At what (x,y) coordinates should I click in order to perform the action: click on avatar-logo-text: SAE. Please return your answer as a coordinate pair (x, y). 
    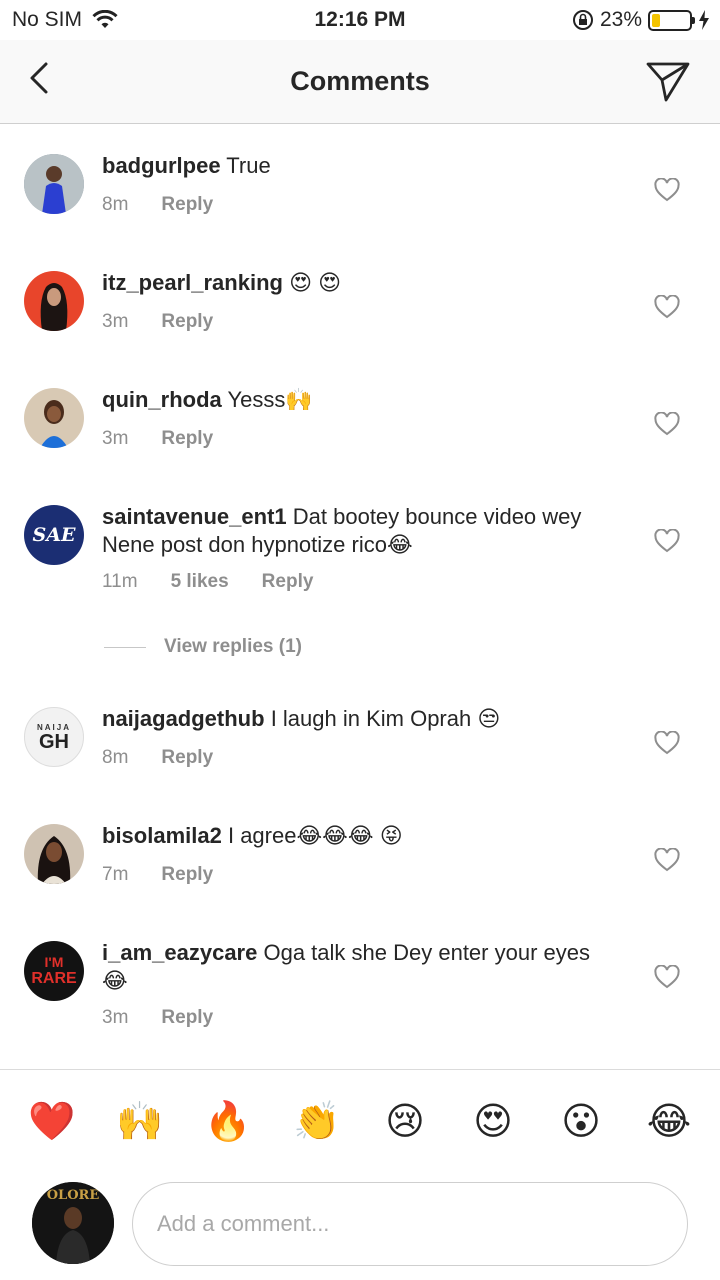
    Looking at the image, I should click on (54, 535).